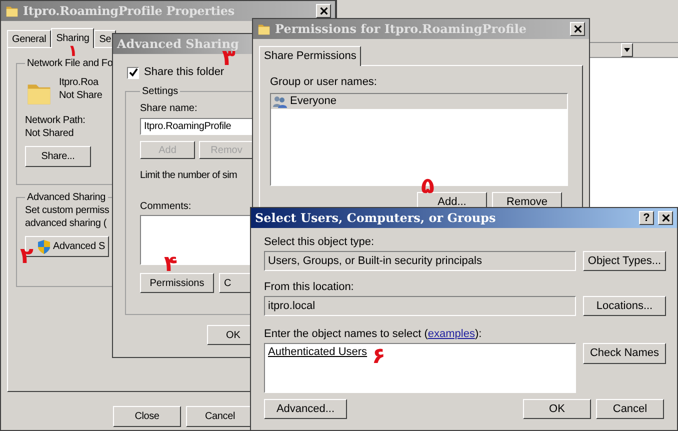 The image size is (678, 431). I want to click on permissions-button: Permissions, so click(177, 283).